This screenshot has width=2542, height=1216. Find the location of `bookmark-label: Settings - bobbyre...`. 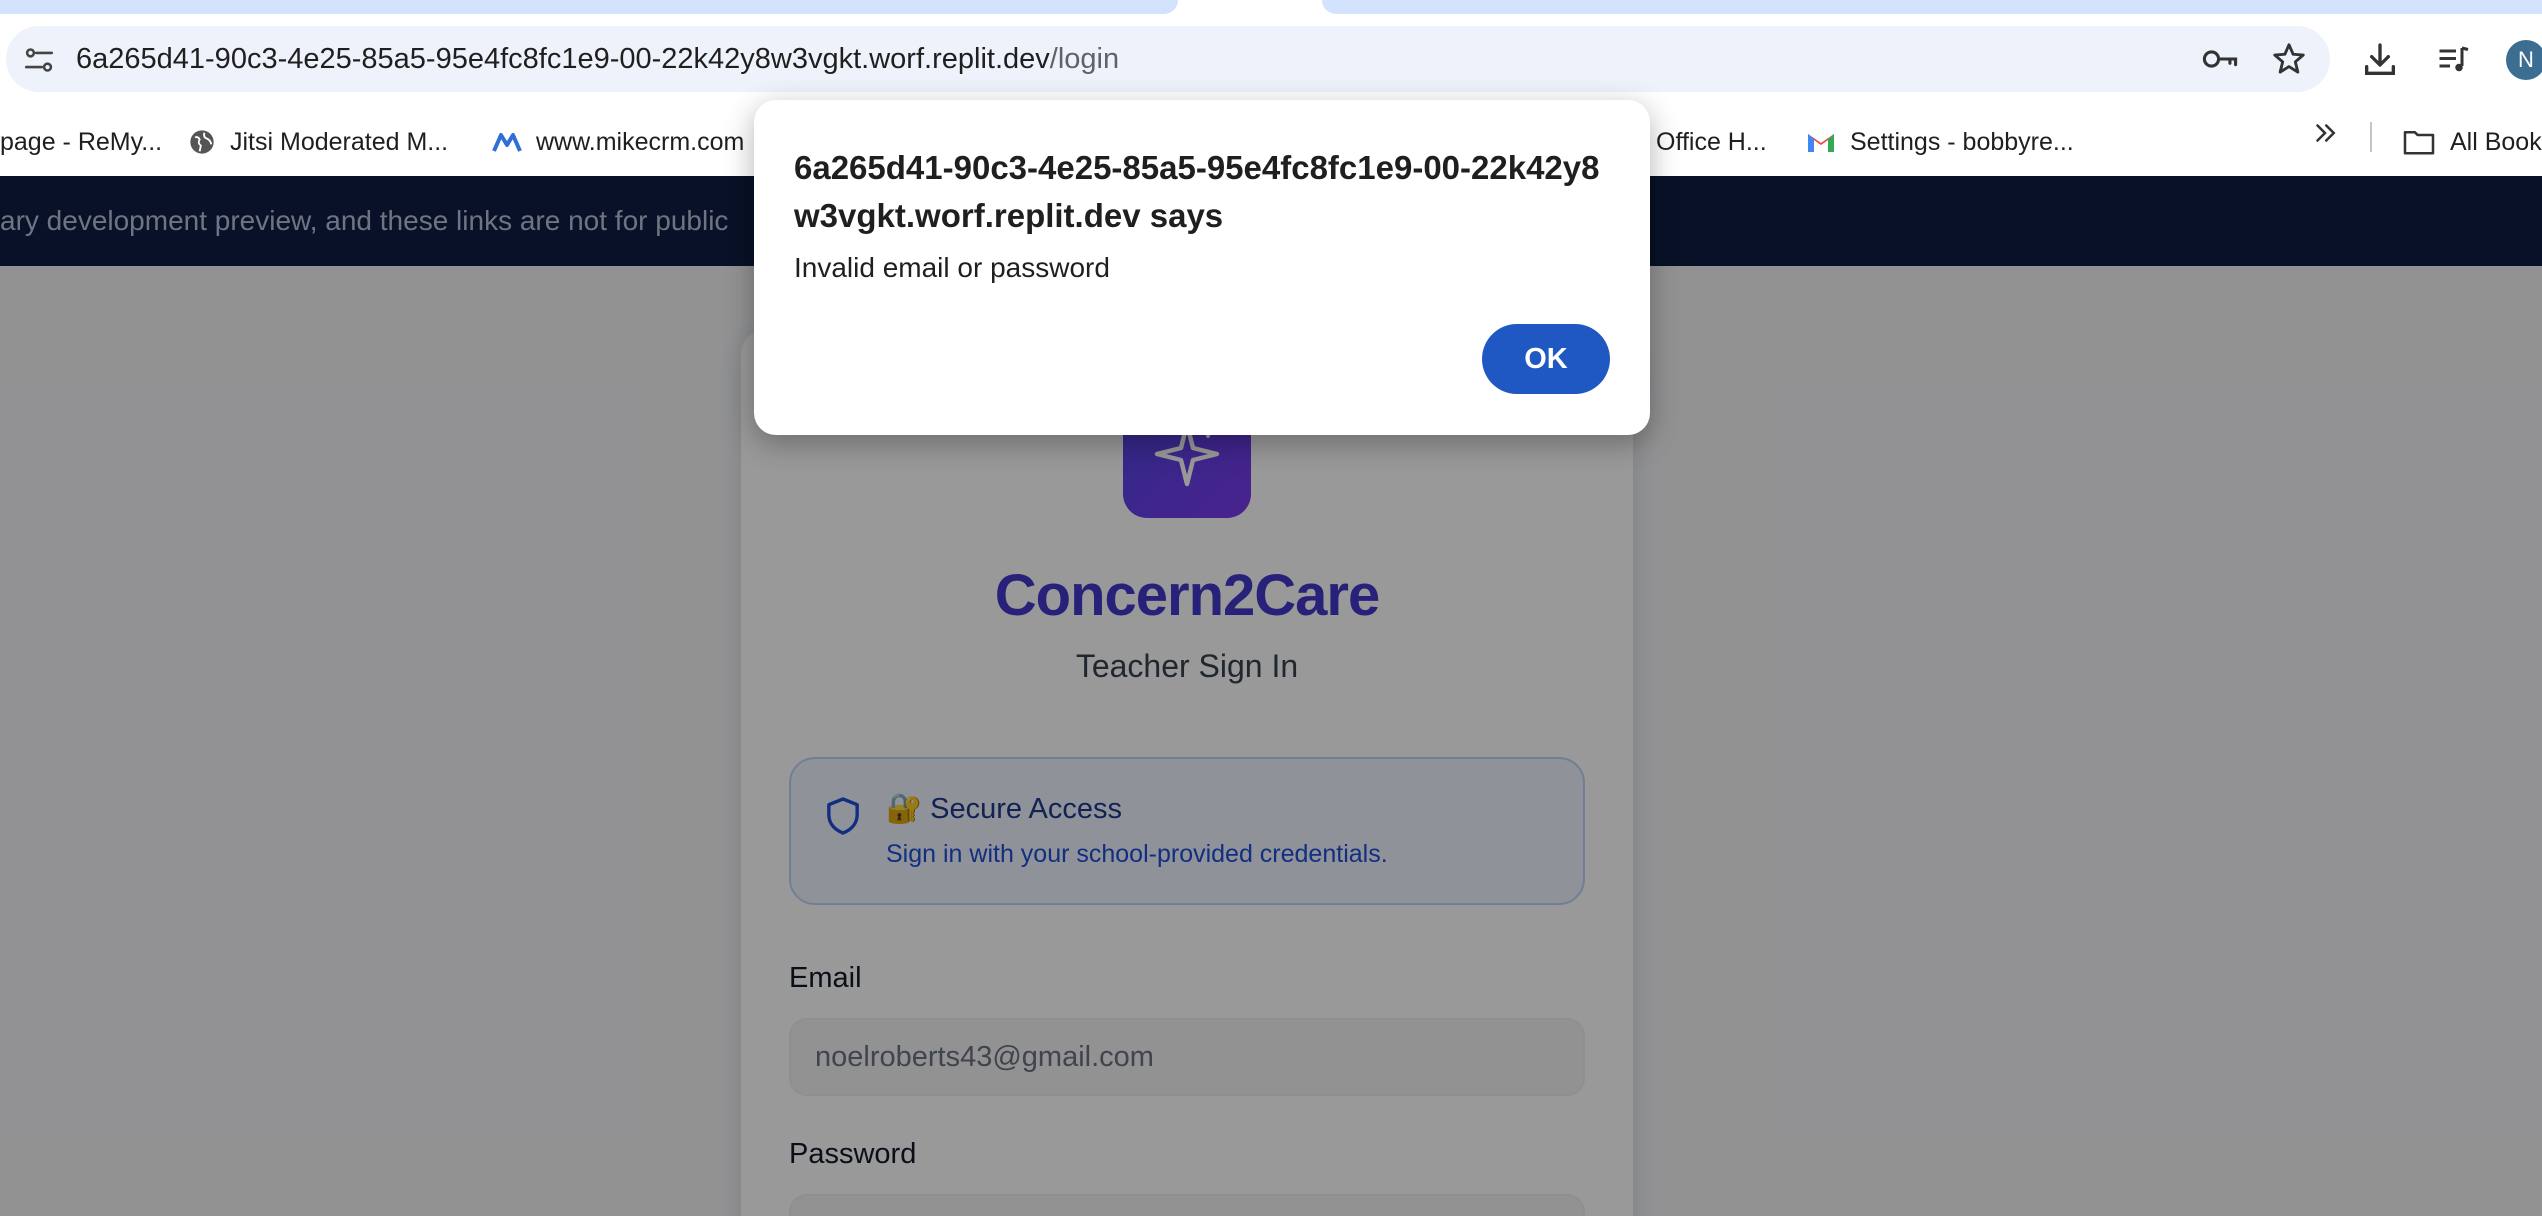

bookmark-label: Settings - bobbyre... is located at coordinates (1962, 141).